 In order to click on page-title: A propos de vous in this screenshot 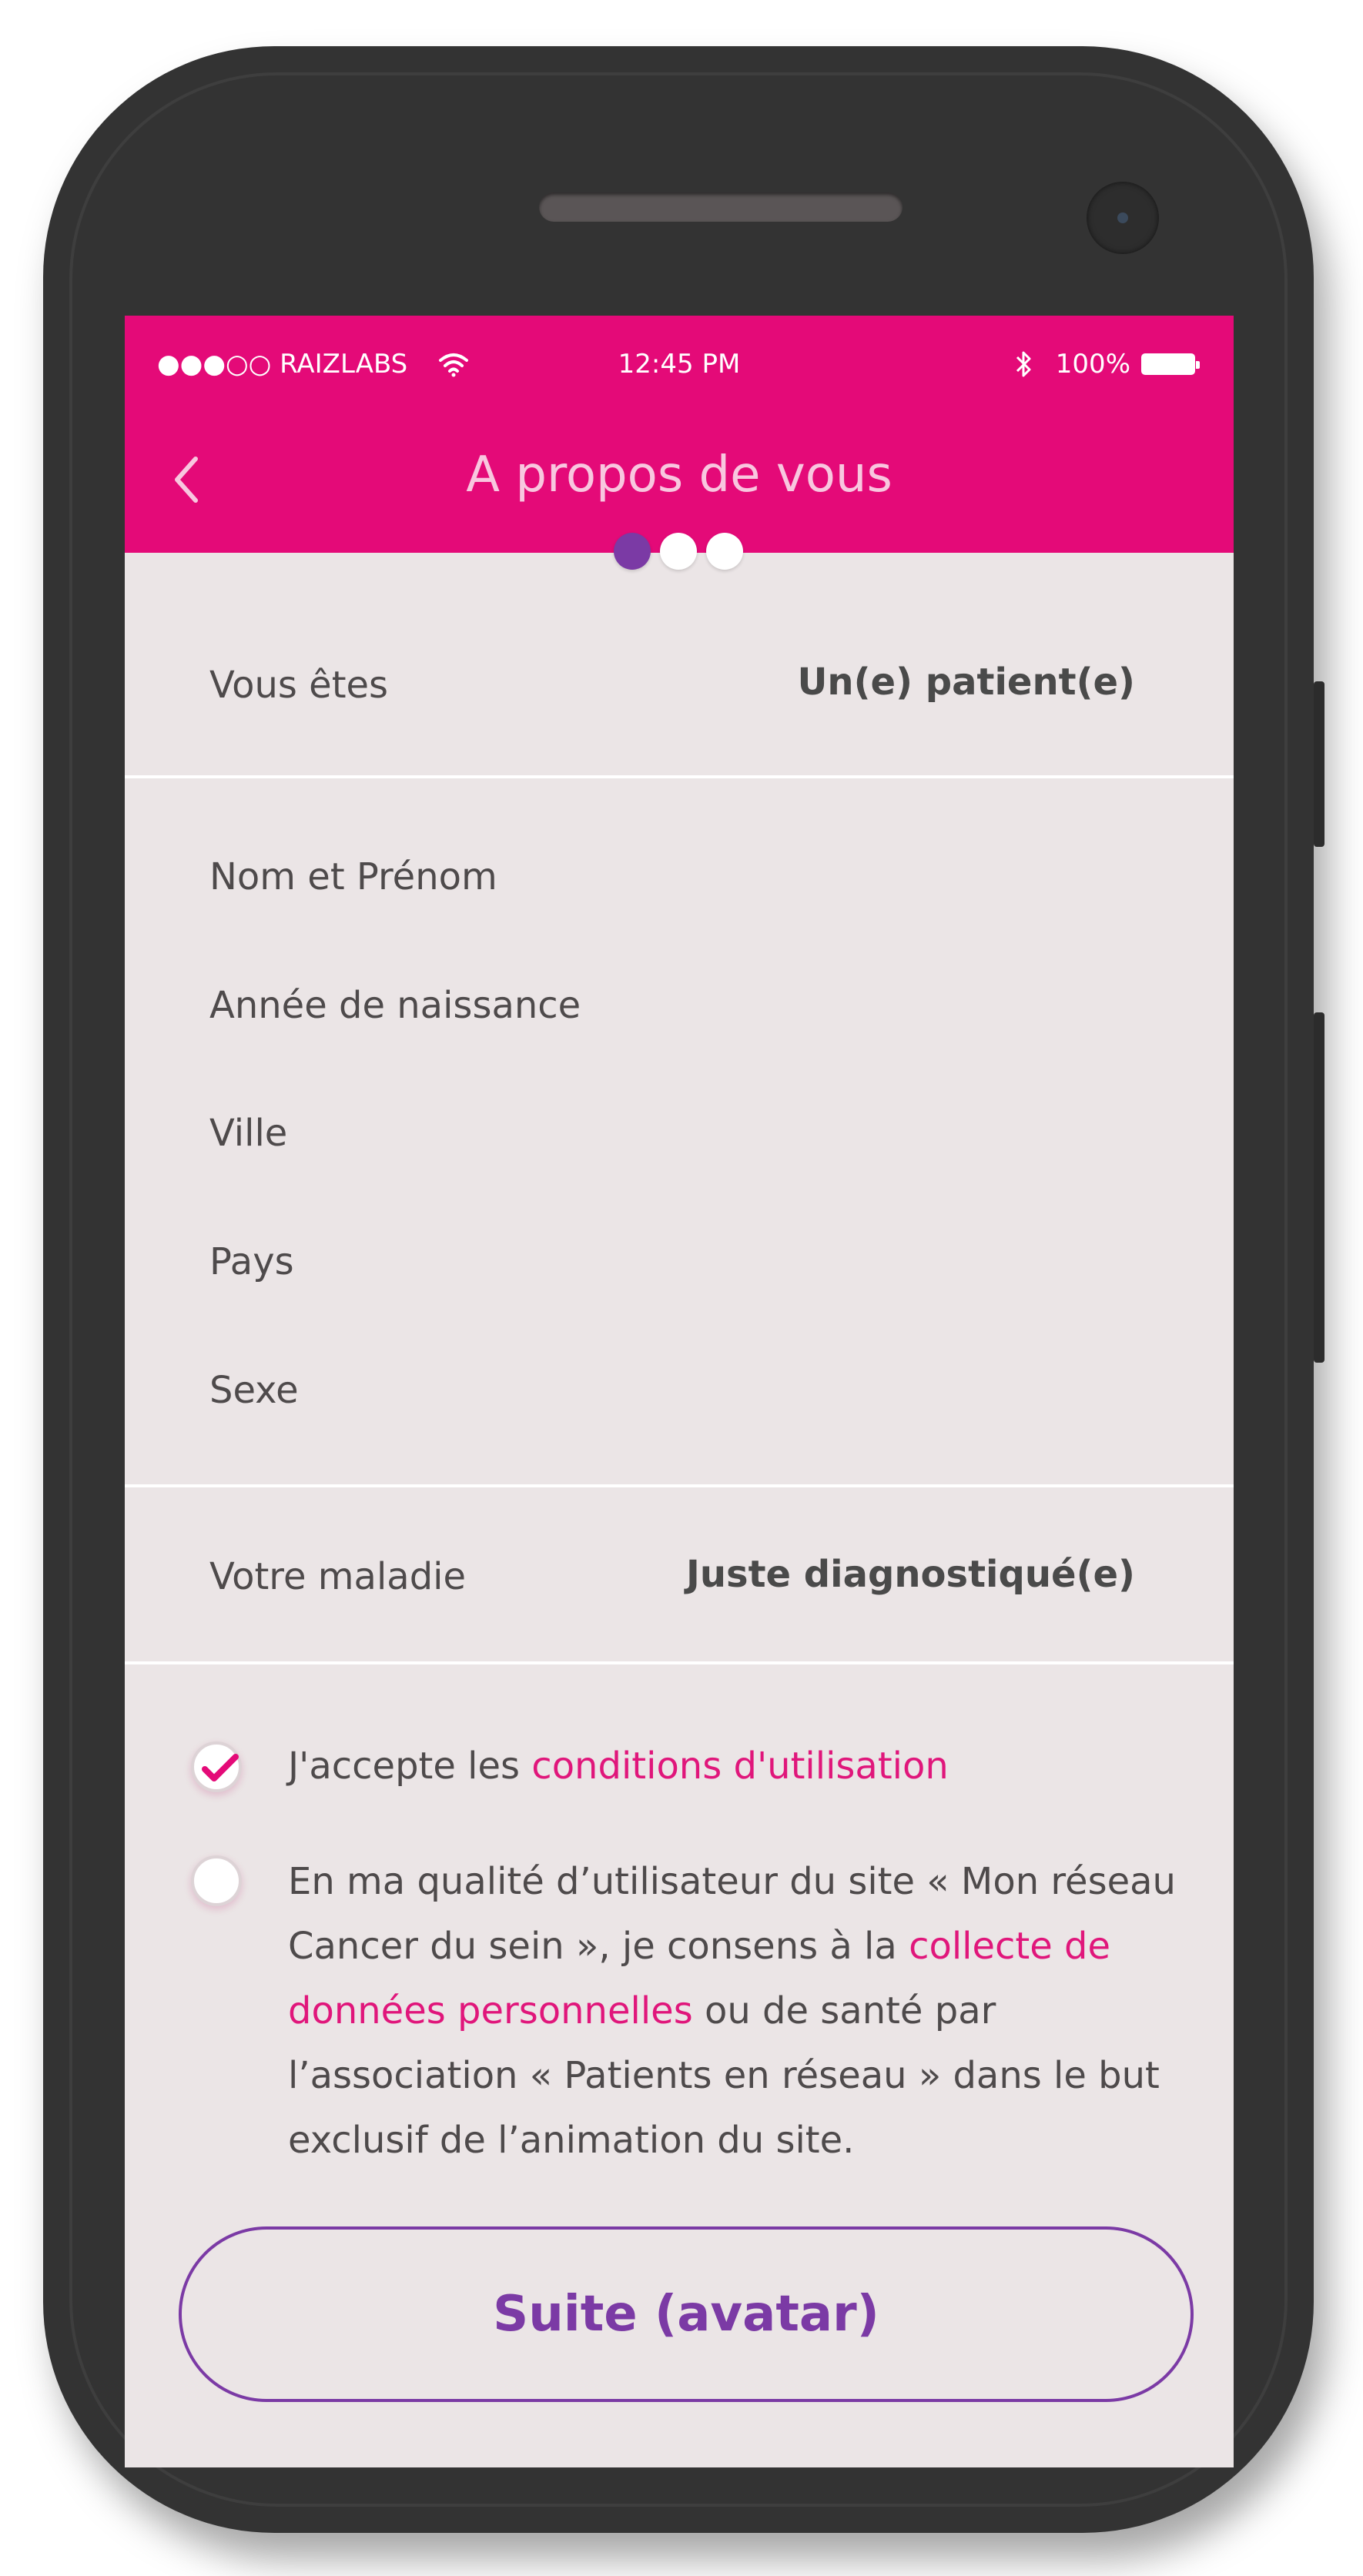, I will do `click(679, 475)`.